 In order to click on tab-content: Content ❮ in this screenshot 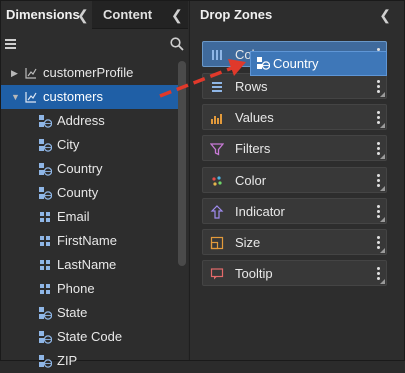, I will do `click(140, 15)`.